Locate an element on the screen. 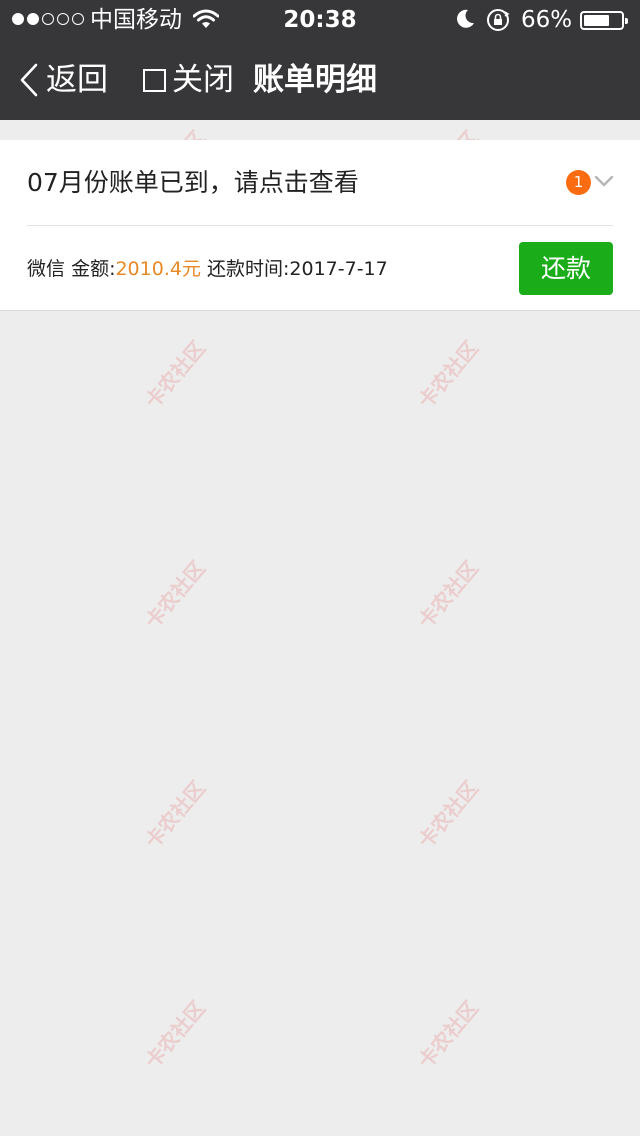  page-title: 账单明细 is located at coordinates (315, 80).